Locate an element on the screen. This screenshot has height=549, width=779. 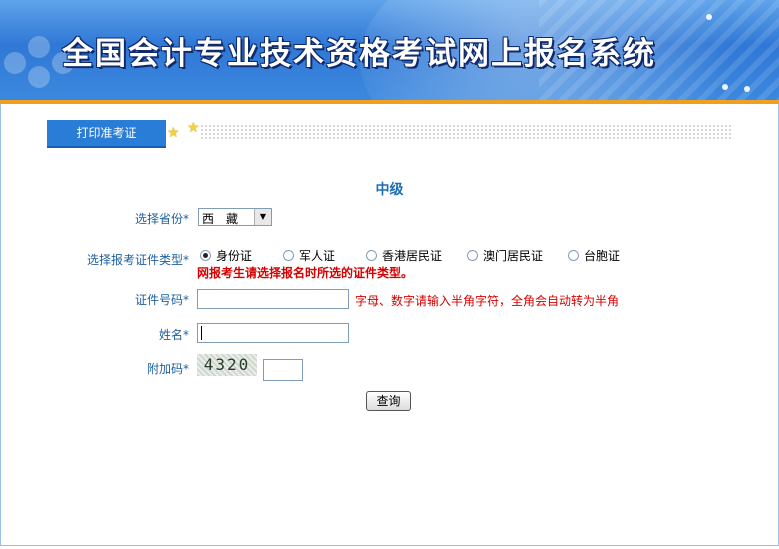
radio-military-card: 军人证 is located at coordinates (309, 255).